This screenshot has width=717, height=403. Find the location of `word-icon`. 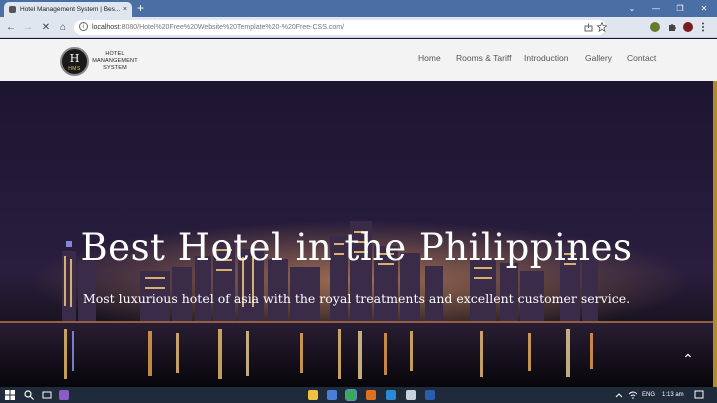

word-icon is located at coordinates (430, 395).